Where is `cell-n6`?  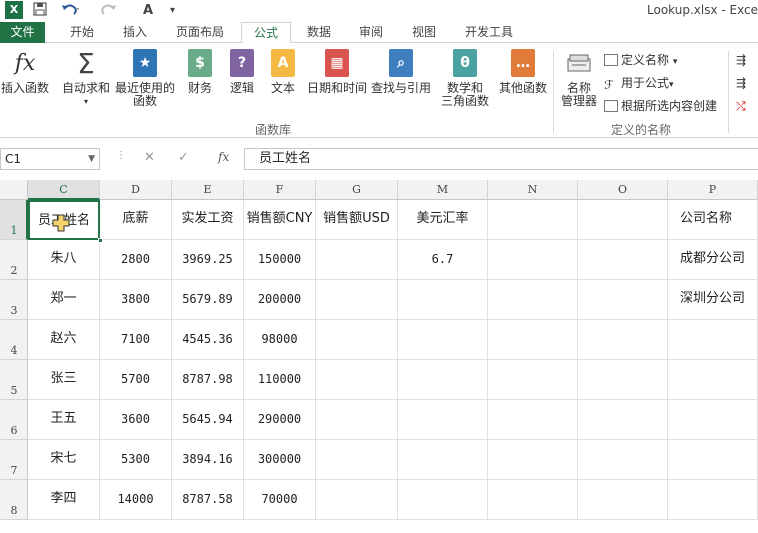 cell-n6 is located at coordinates (533, 420).